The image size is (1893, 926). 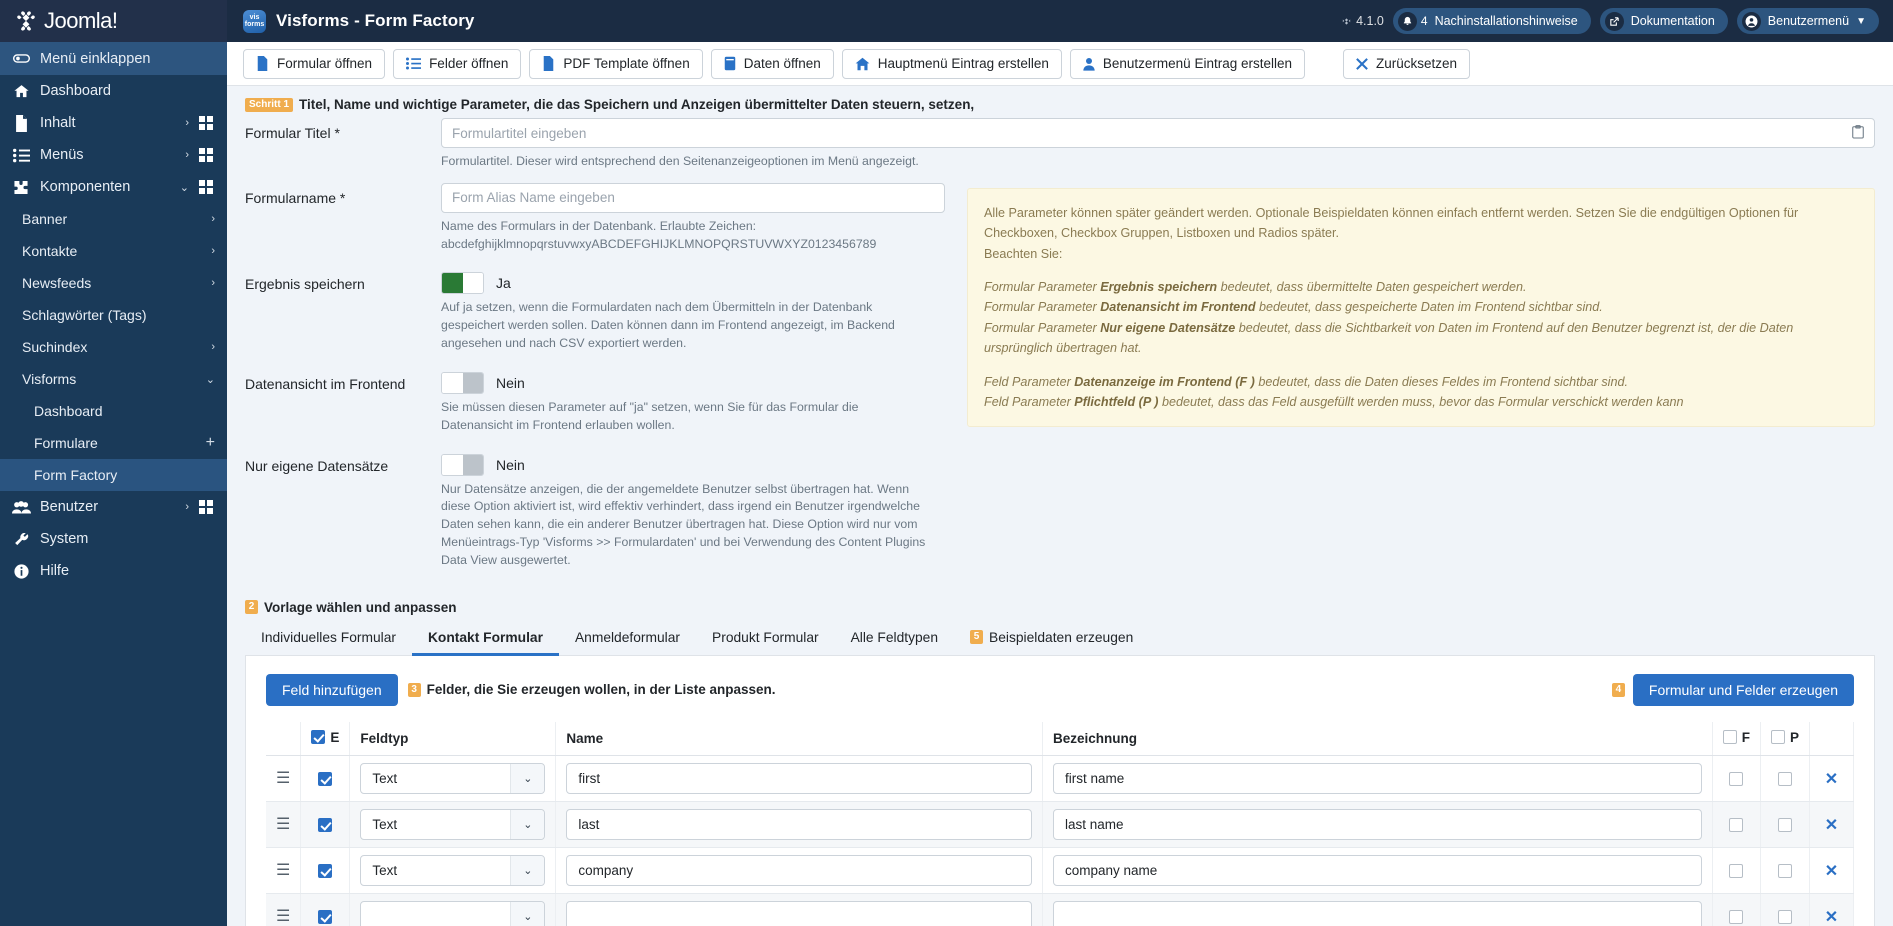 I want to click on joomla-logo: Joomla!, so click(x=113, y=21).